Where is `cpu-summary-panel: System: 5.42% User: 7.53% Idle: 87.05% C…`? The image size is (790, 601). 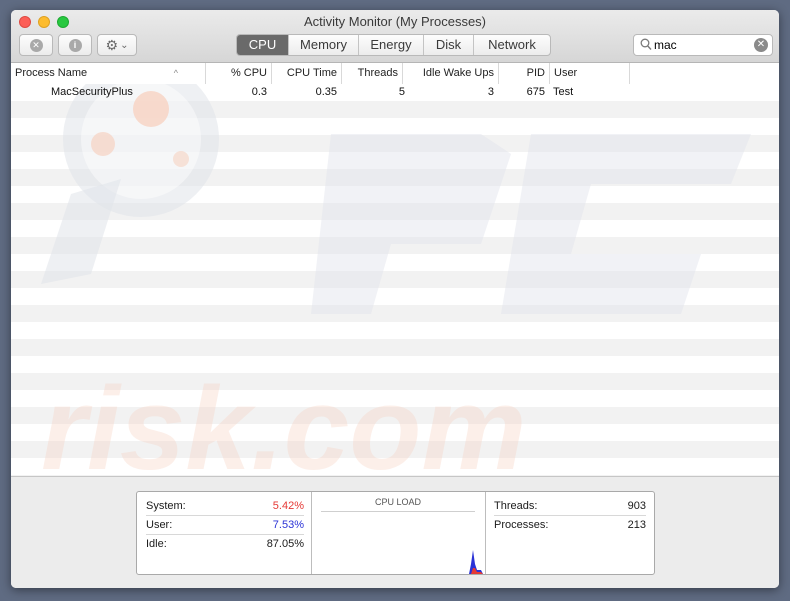 cpu-summary-panel: System: 5.42% User: 7.53% Idle: 87.05% C… is located at coordinates (395, 533).